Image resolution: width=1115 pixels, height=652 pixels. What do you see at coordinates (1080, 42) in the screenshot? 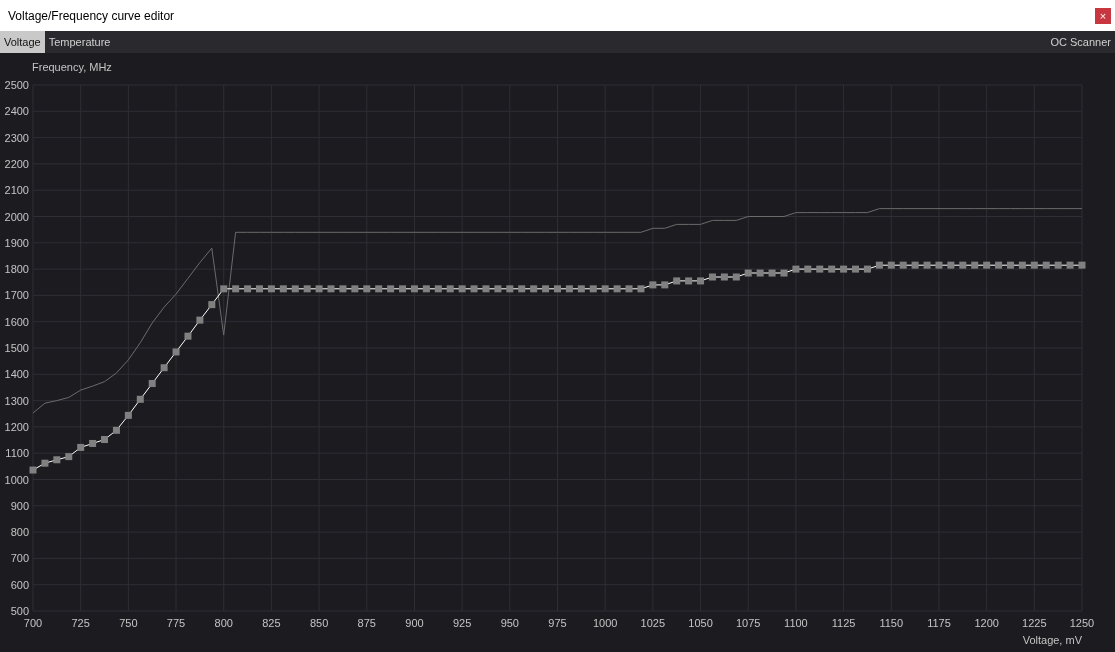
I see `oc-scanner-button: OC Scanner` at bounding box center [1080, 42].